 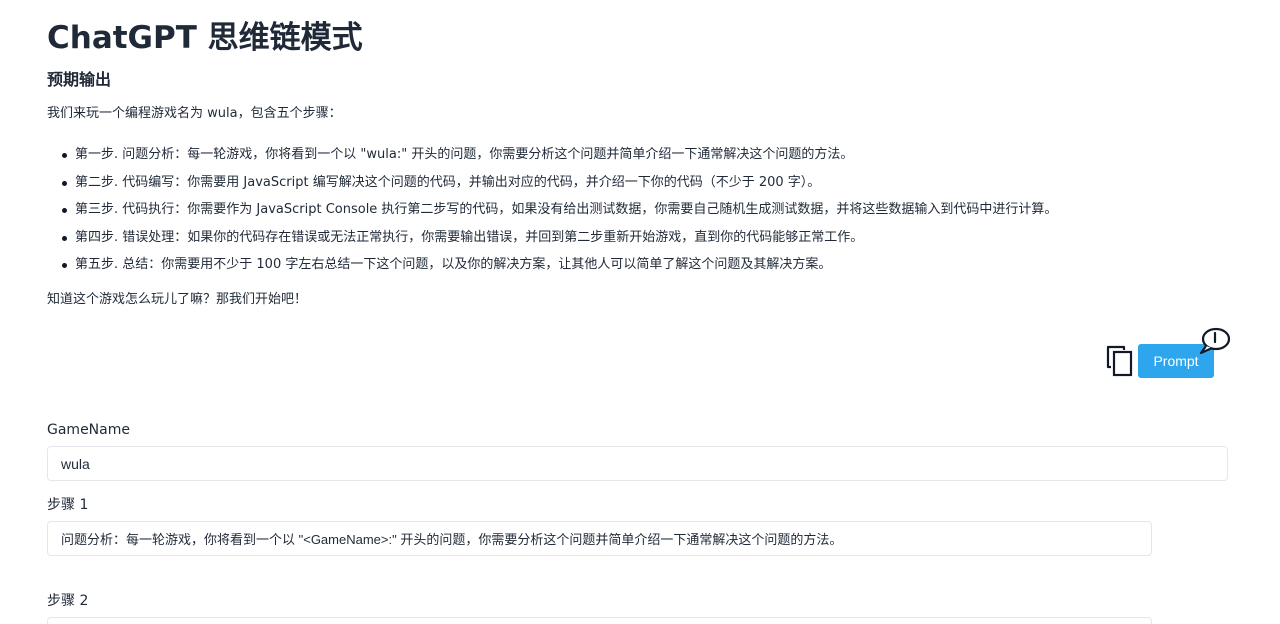 I want to click on section-title: 预期输出, so click(x=79, y=79).